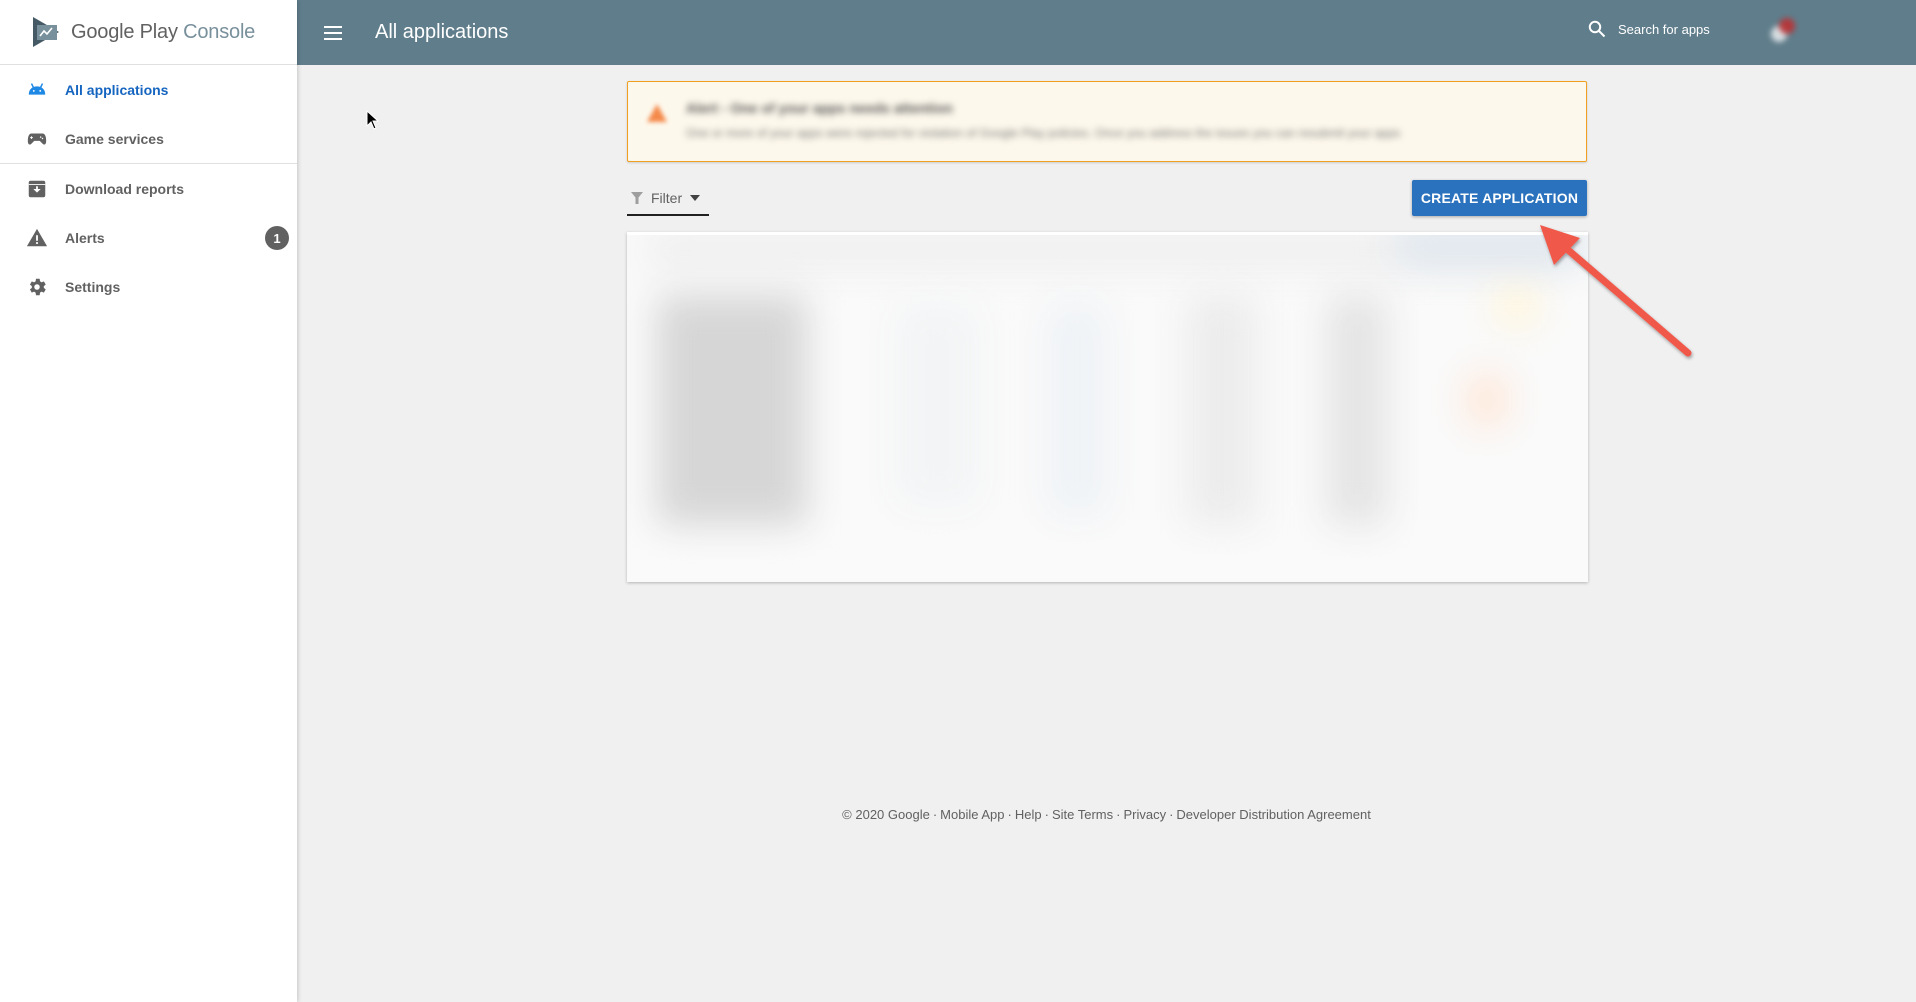 The height and width of the screenshot is (1002, 1916). I want to click on gear-icon, so click(37, 287).